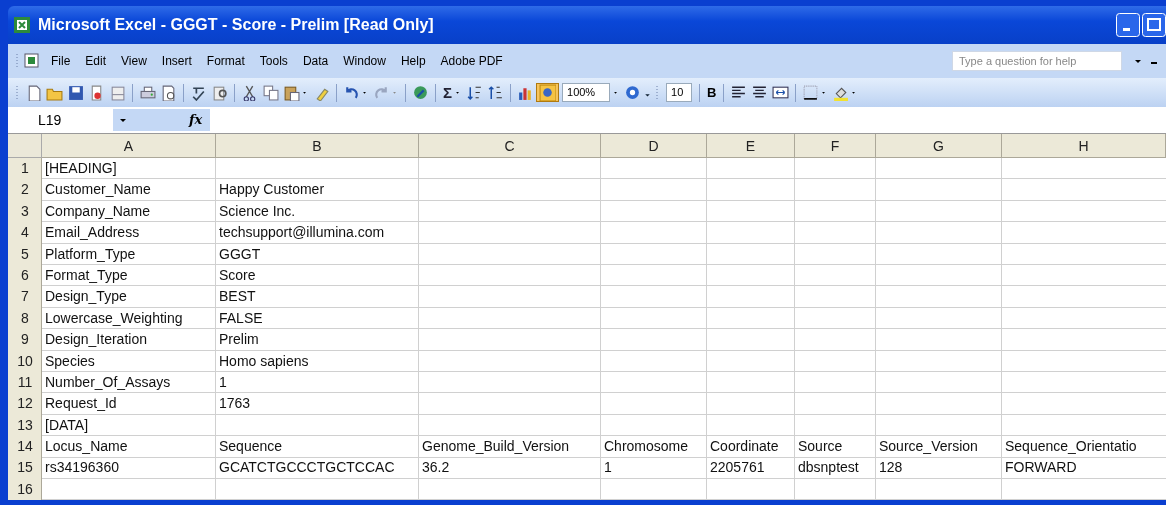 The width and height of the screenshot is (1166, 505). I want to click on table-cell: dbsnptest, so click(828, 467).